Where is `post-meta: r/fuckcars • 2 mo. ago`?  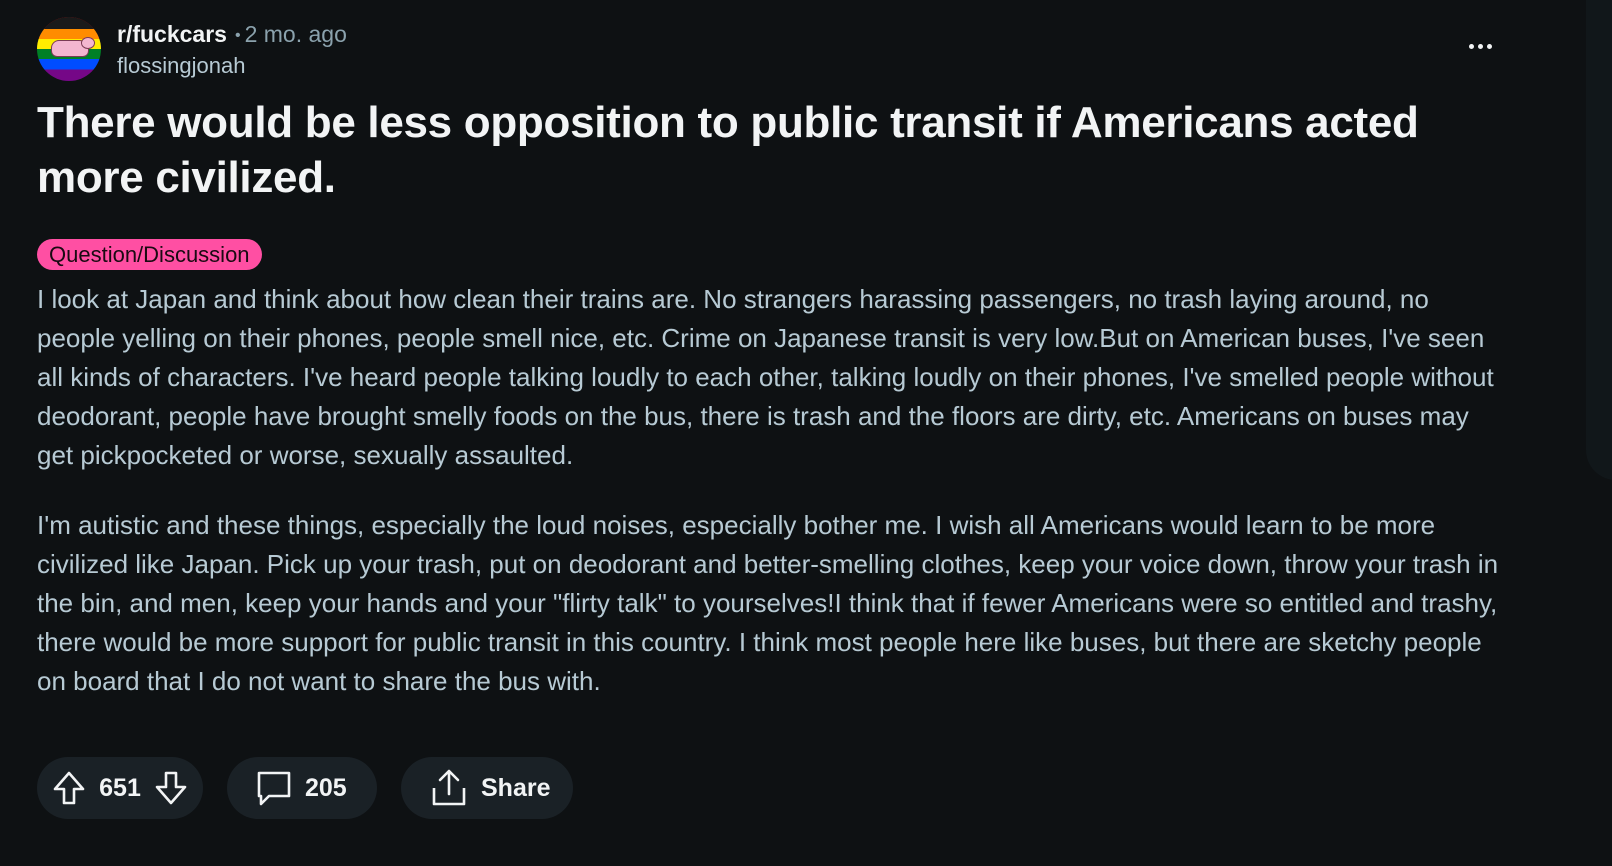 post-meta: r/fuckcars • 2 mo. ago is located at coordinates (232, 34).